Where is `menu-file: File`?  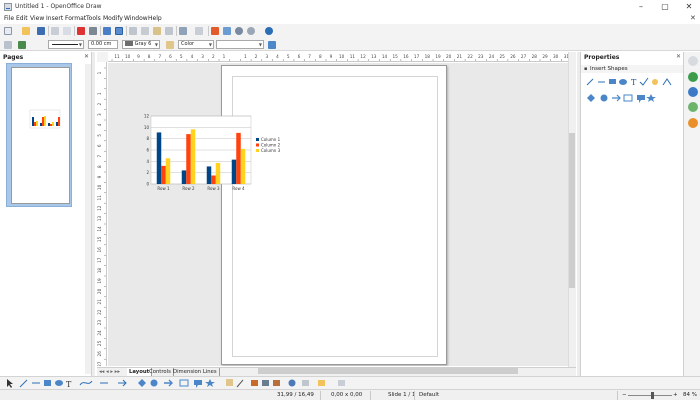 menu-file: File is located at coordinates (9, 18).